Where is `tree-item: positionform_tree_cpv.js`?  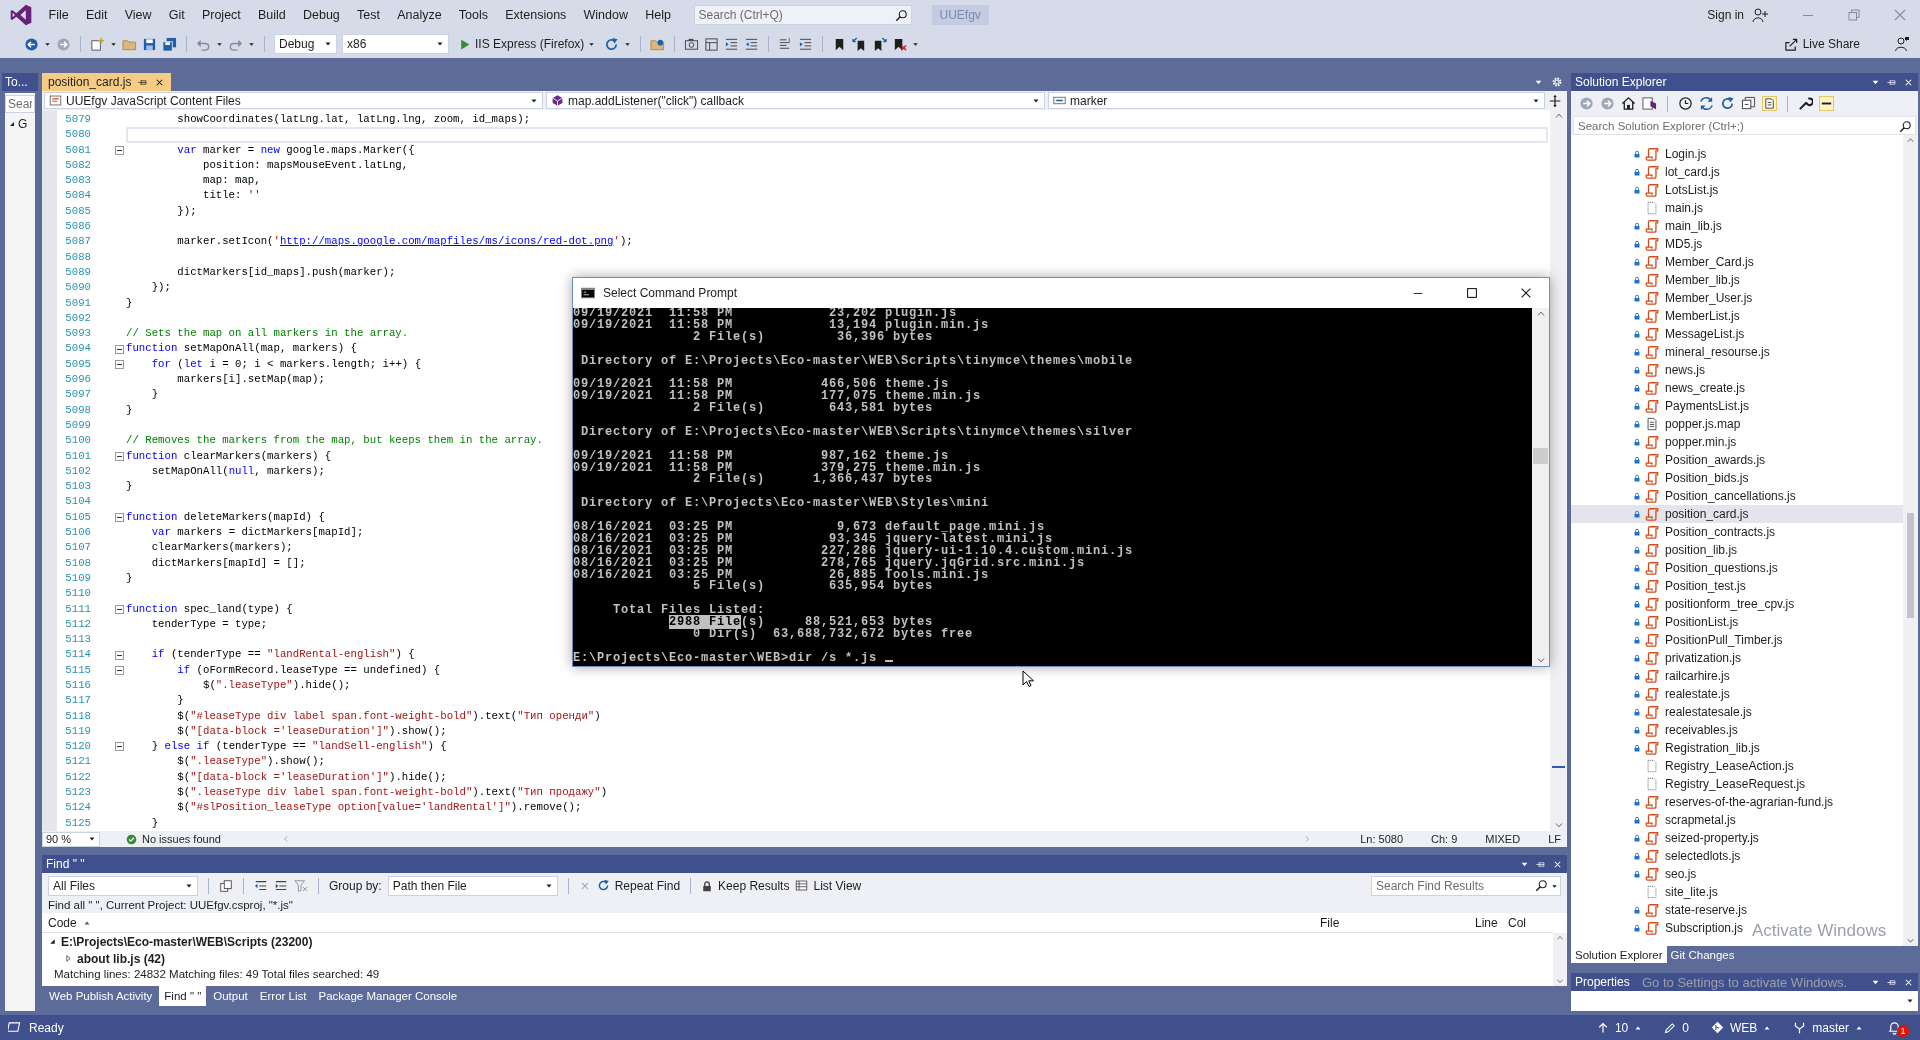
tree-item: positionform_tree_cpv.js is located at coordinates (1683, 604).